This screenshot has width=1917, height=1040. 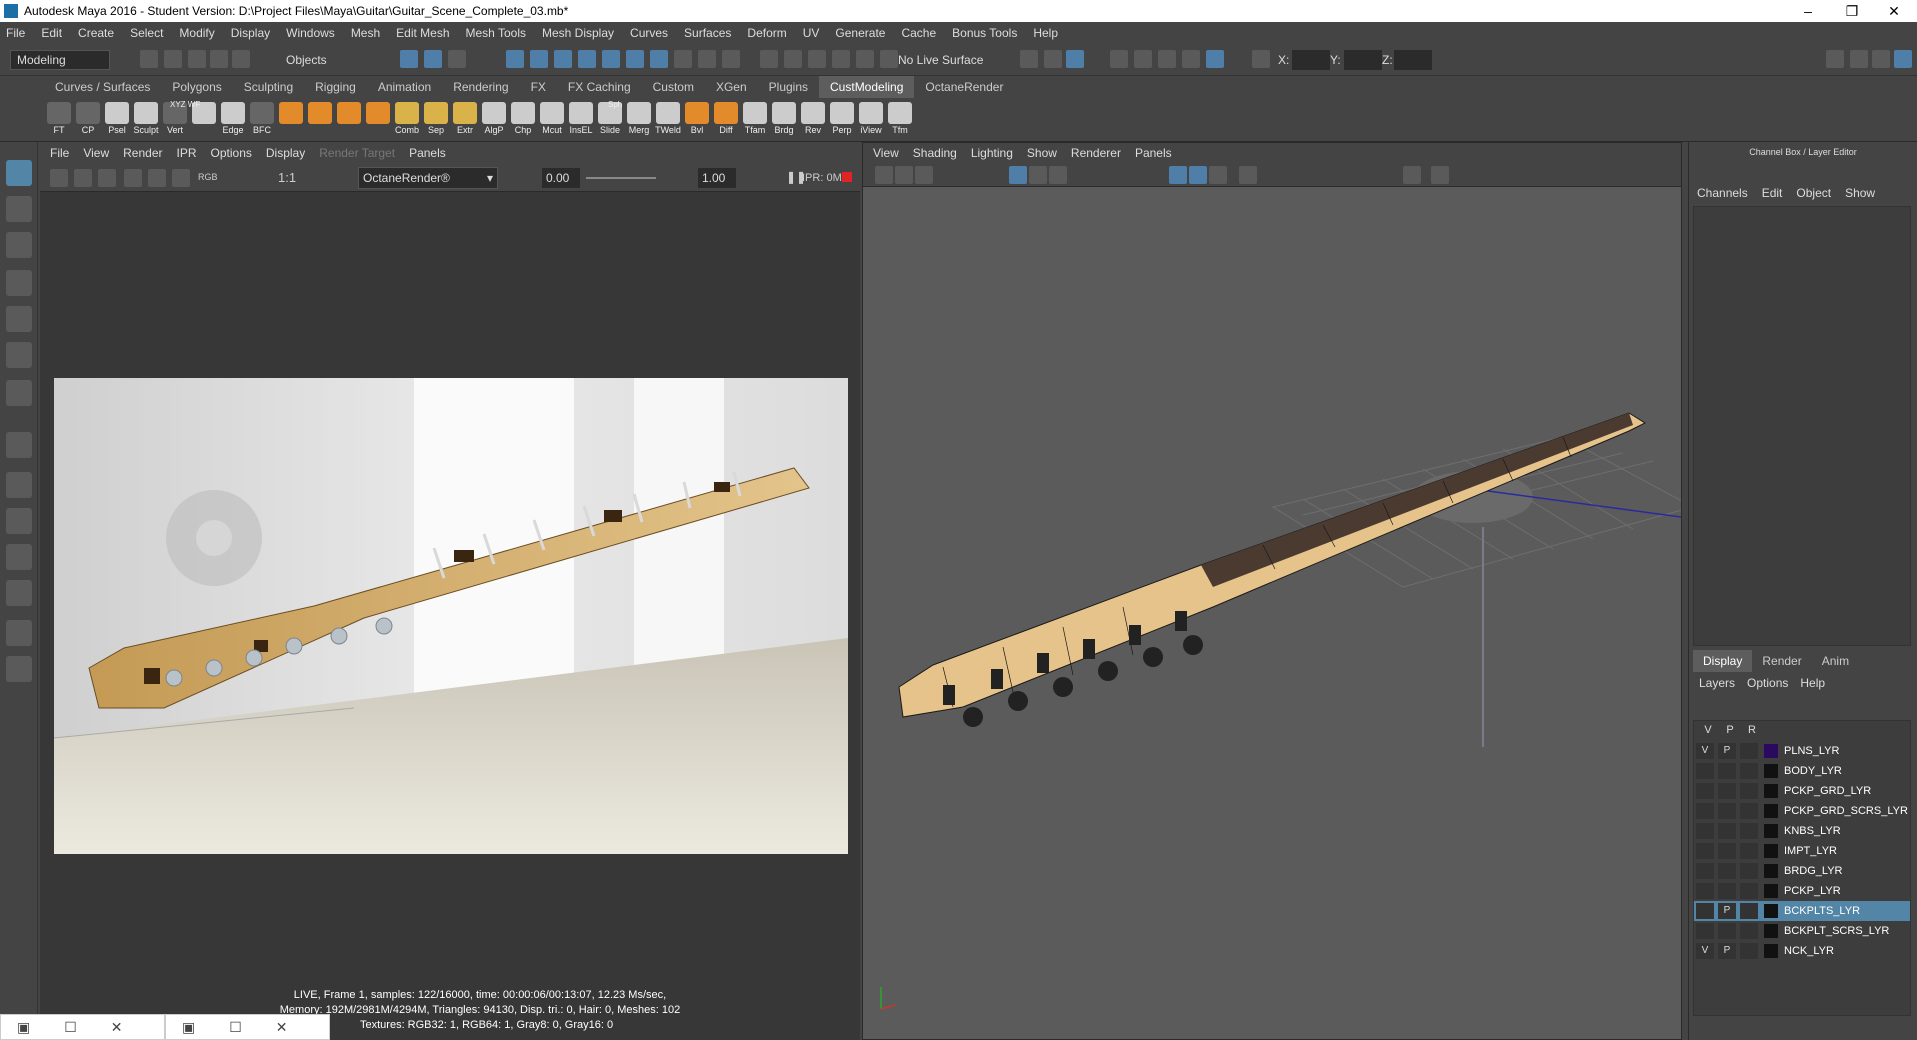 I want to click on modeling-toolkit-icon, so click(x=1835, y=59).